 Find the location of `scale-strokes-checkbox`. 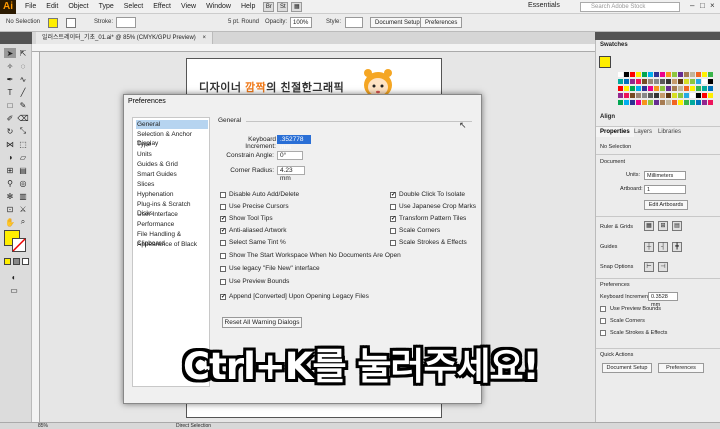

scale-strokes-checkbox is located at coordinates (603, 333).